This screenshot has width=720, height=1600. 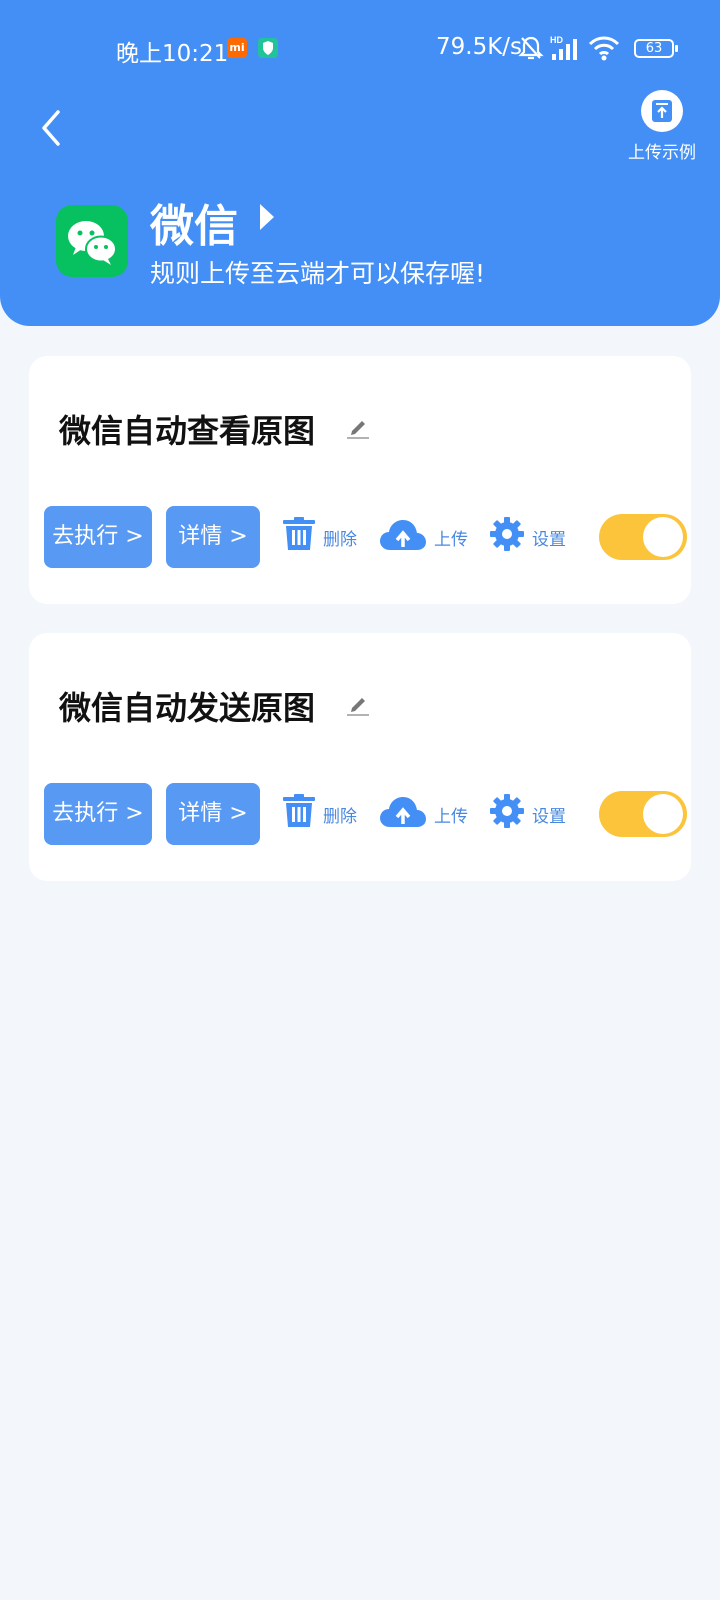 What do you see at coordinates (479, 47) in the screenshot?
I see `net-speed: 79.5K/s` at bounding box center [479, 47].